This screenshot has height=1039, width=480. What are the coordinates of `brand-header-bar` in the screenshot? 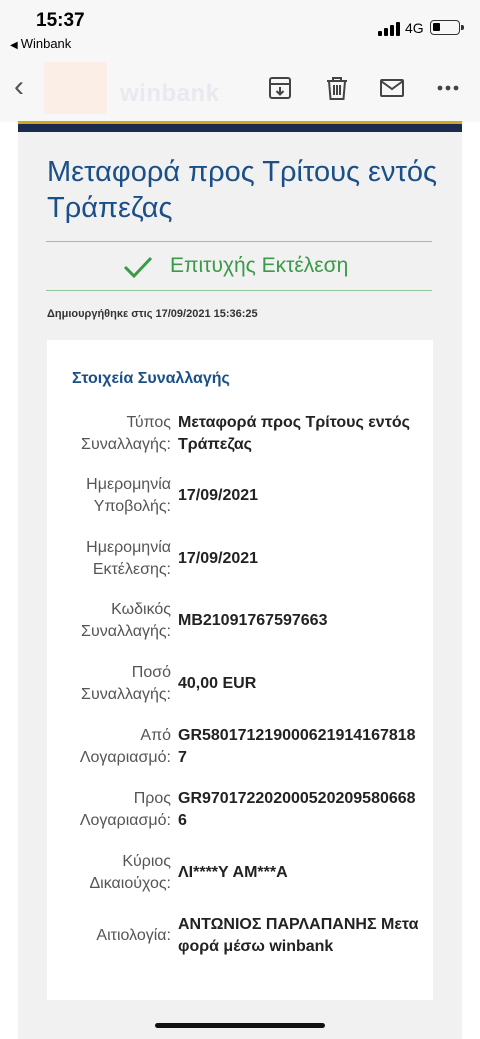 It's located at (240, 126).